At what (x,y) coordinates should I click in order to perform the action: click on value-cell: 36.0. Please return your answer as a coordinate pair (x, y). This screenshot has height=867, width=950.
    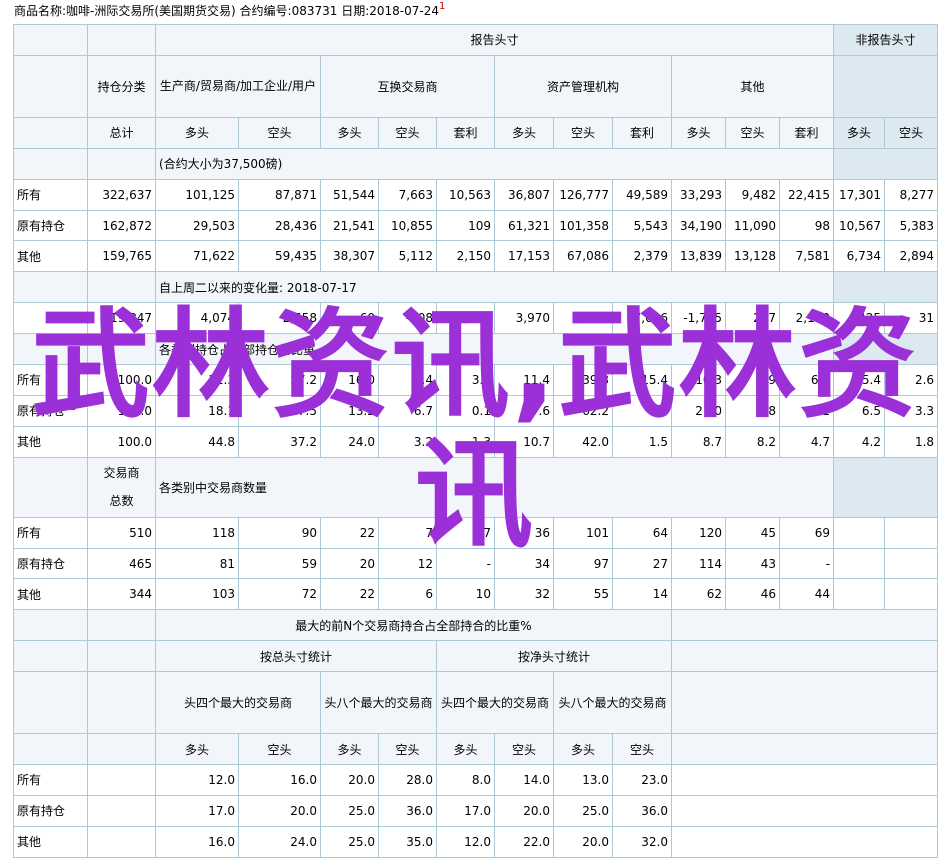
    Looking at the image, I should click on (407, 810).